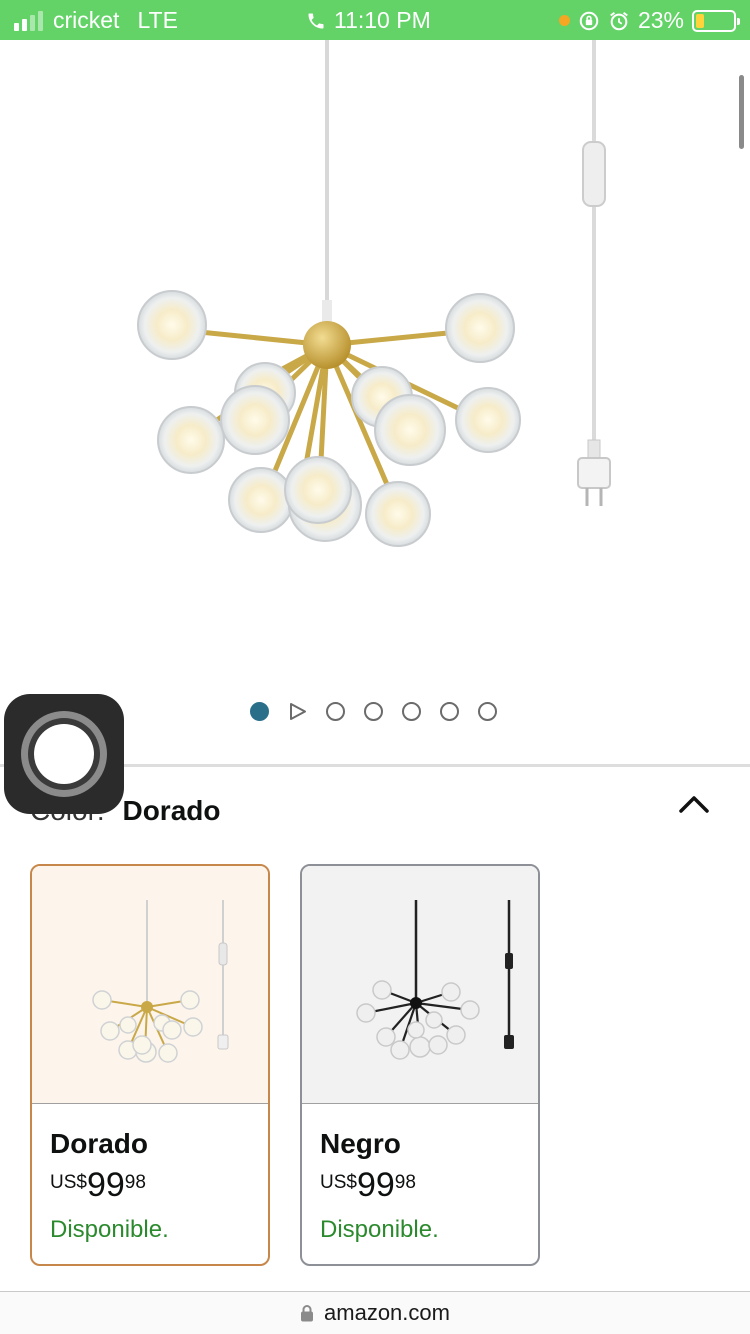 The width and height of the screenshot is (750, 1334). I want to click on gold-chandelier-thumbnail, so click(160, 981).